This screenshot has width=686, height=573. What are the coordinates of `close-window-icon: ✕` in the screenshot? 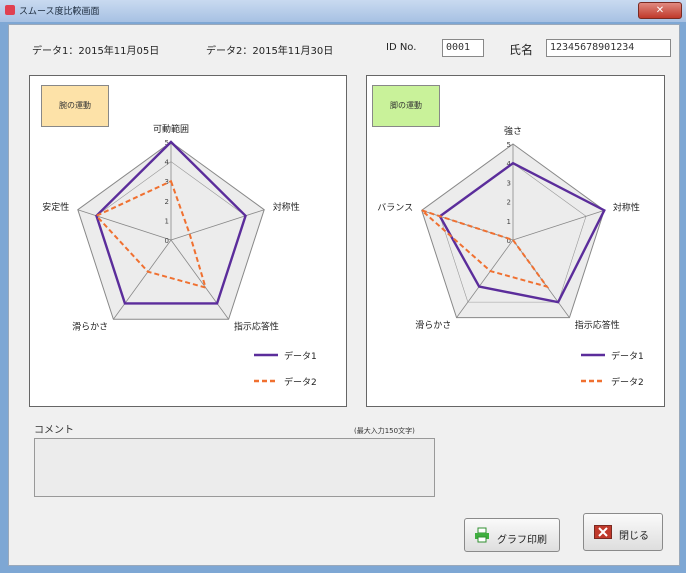 It's located at (660, 10).